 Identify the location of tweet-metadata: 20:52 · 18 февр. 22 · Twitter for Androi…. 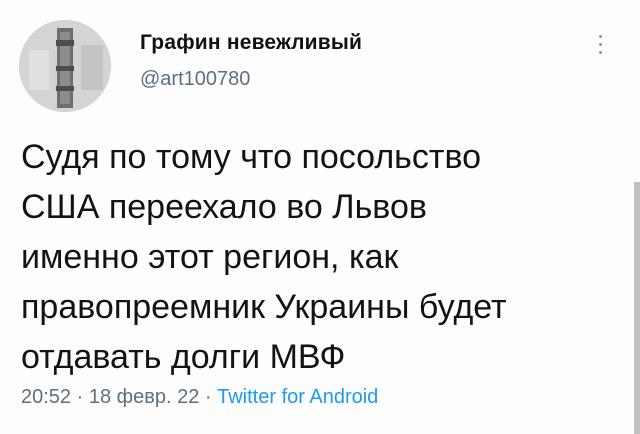
(199, 397).